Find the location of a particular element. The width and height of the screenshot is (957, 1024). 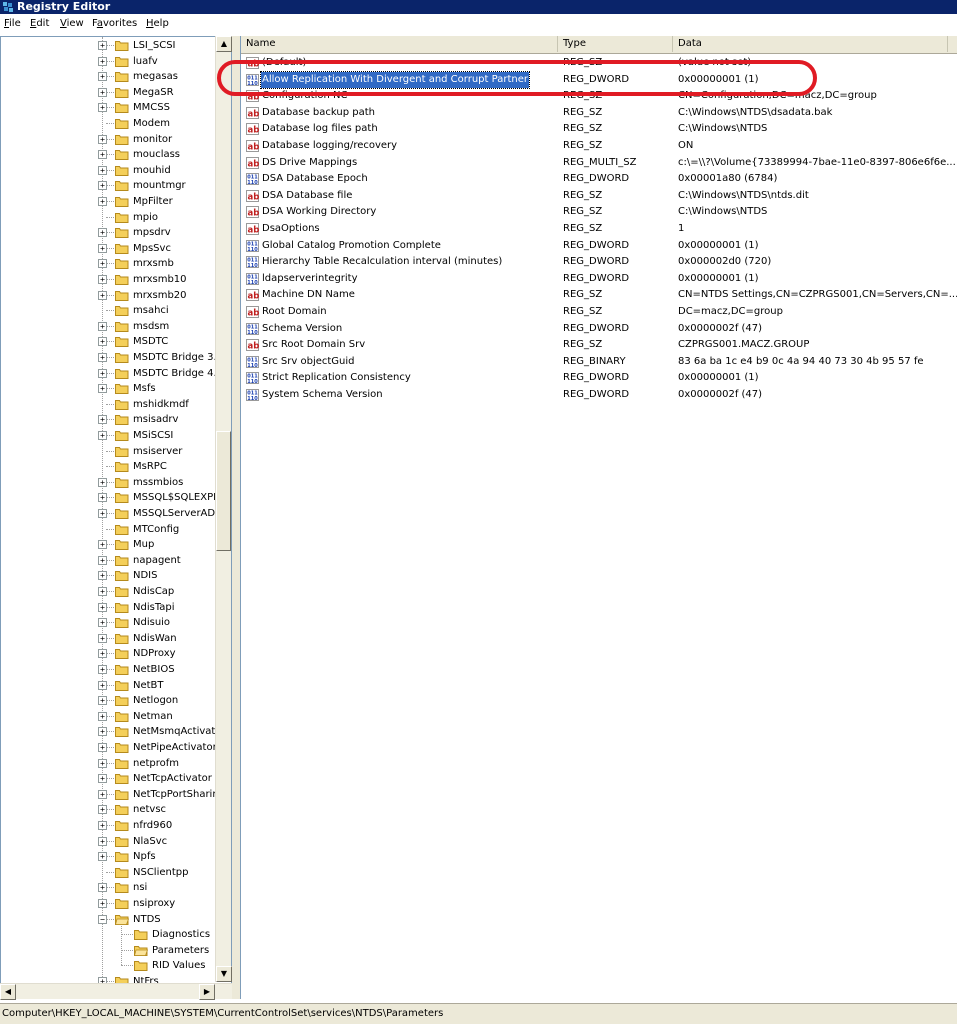

tree-key: + MSSQLServerADH is located at coordinates (112, 513).